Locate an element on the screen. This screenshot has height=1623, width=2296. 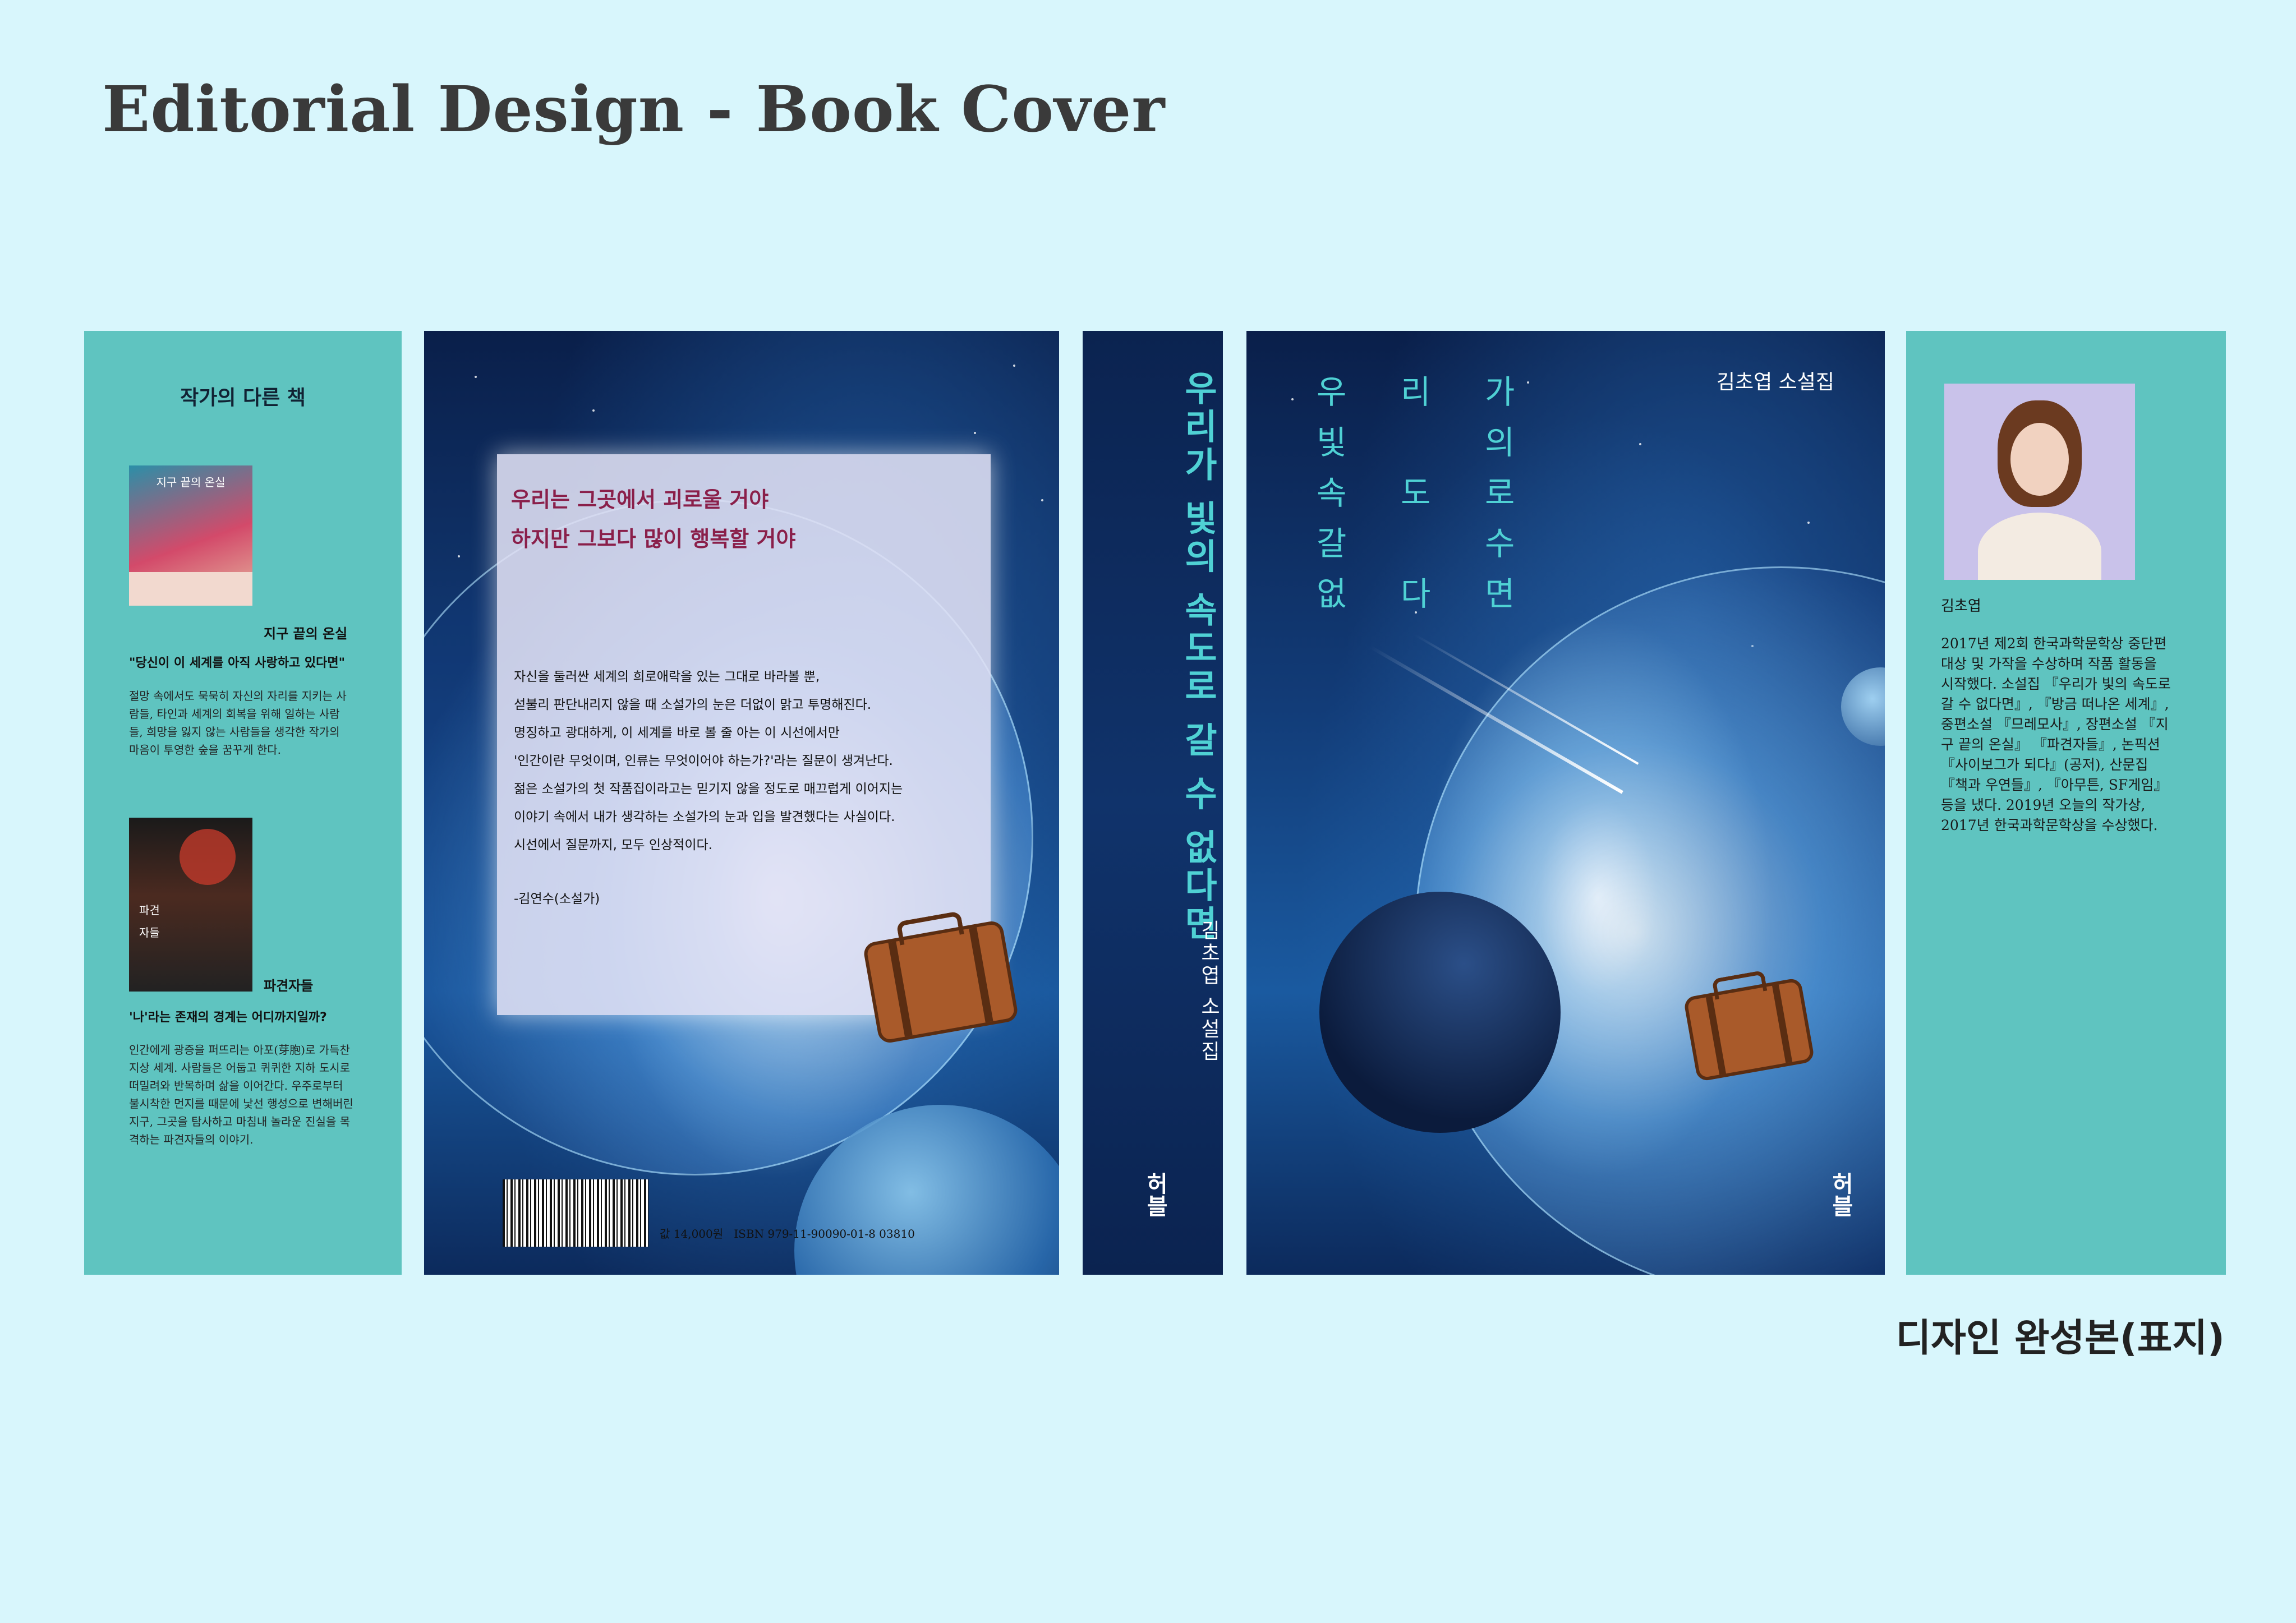
review-signature: -김연수(소설가) is located at coordinates (557, 899).